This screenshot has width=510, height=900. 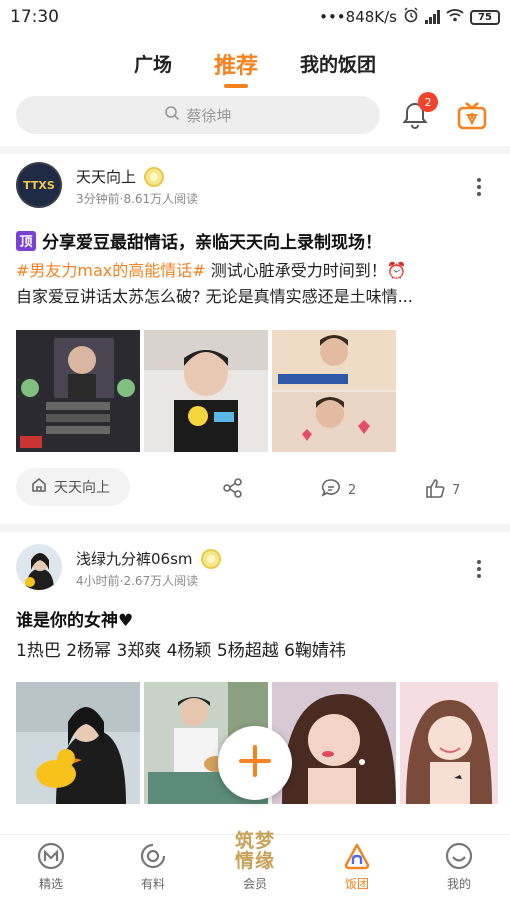 What do you see at coordinates (432, 17) in the screenshot?
I see `cell-signal-icon` at bounding box center [432, 17].